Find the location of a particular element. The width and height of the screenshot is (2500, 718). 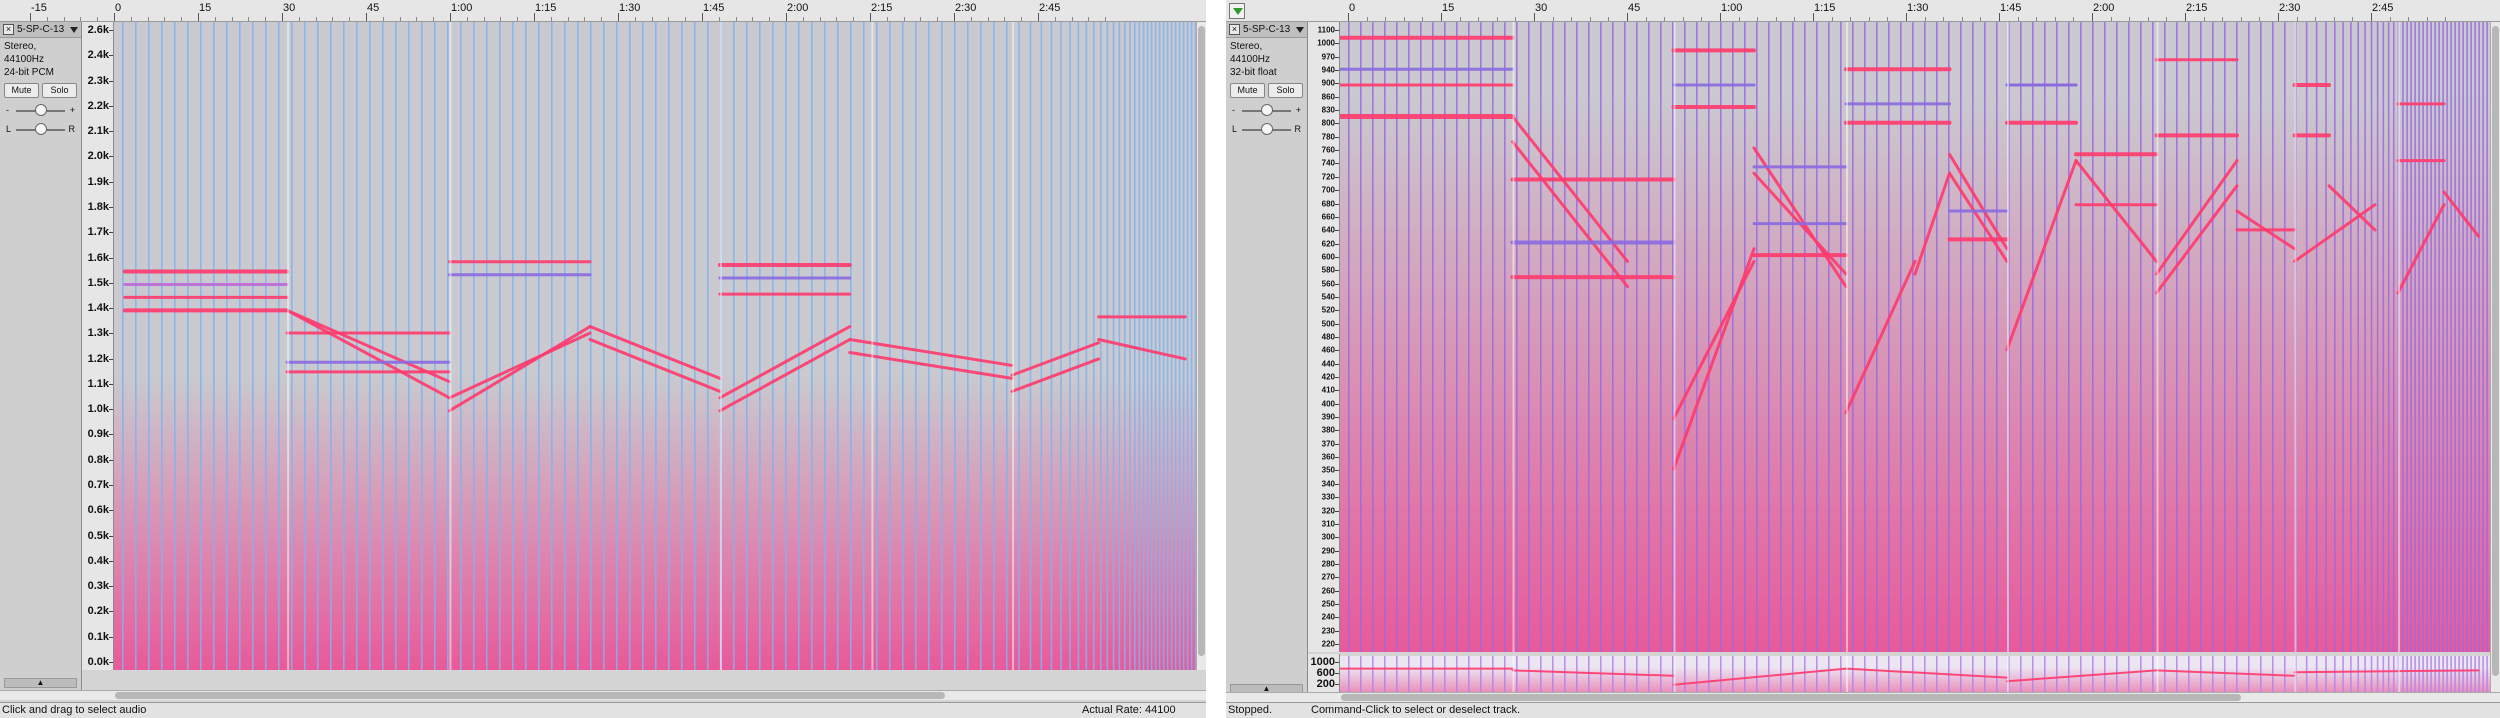

ruler-label: 0 is located at coordinates (1352, 8).